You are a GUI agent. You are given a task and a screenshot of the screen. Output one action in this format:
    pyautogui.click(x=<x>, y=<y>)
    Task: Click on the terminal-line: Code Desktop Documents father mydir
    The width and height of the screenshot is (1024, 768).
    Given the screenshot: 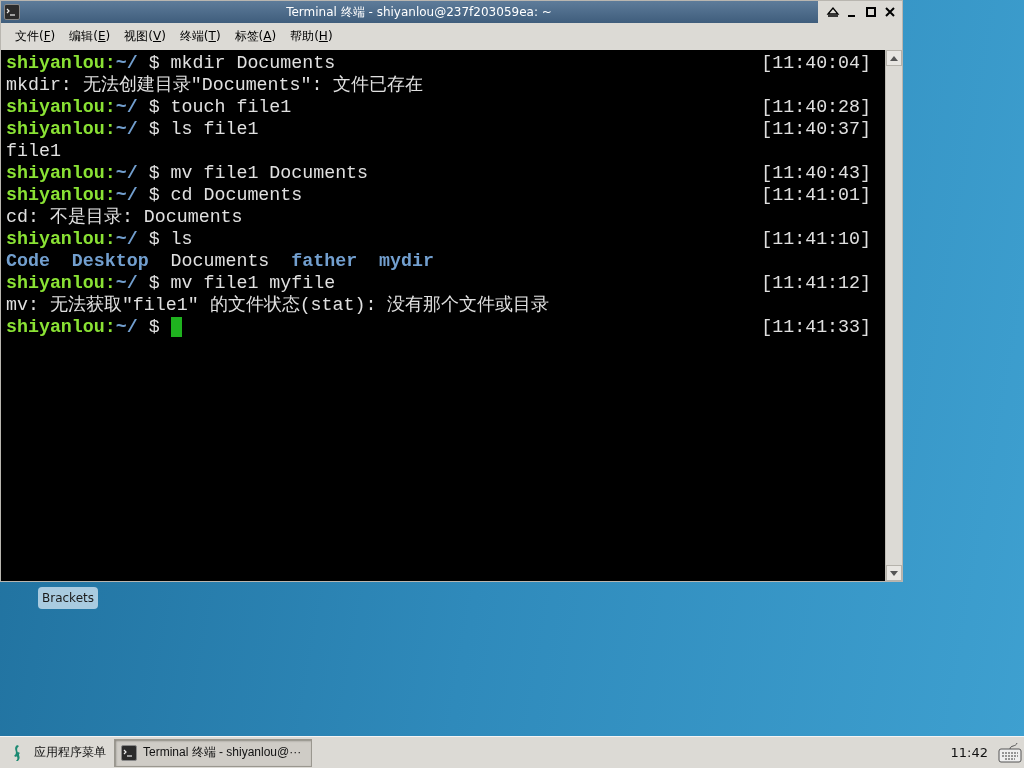 What is the action you would take?
    pyautogui.click(x=220, y=261)
    